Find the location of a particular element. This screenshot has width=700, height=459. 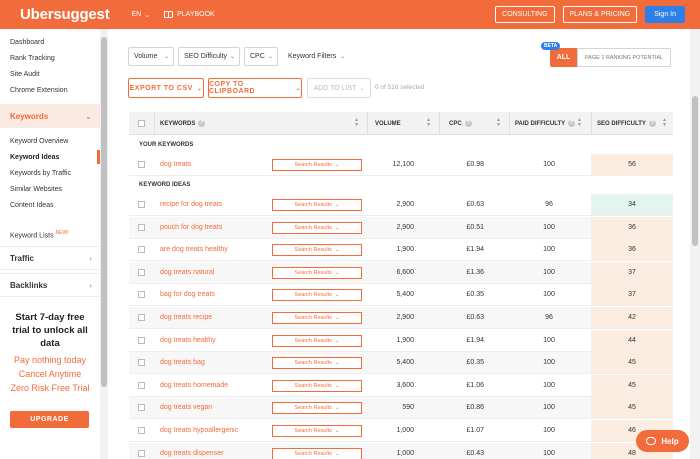

consulting-button: CONSULTING is located at coordinates (525, 14).